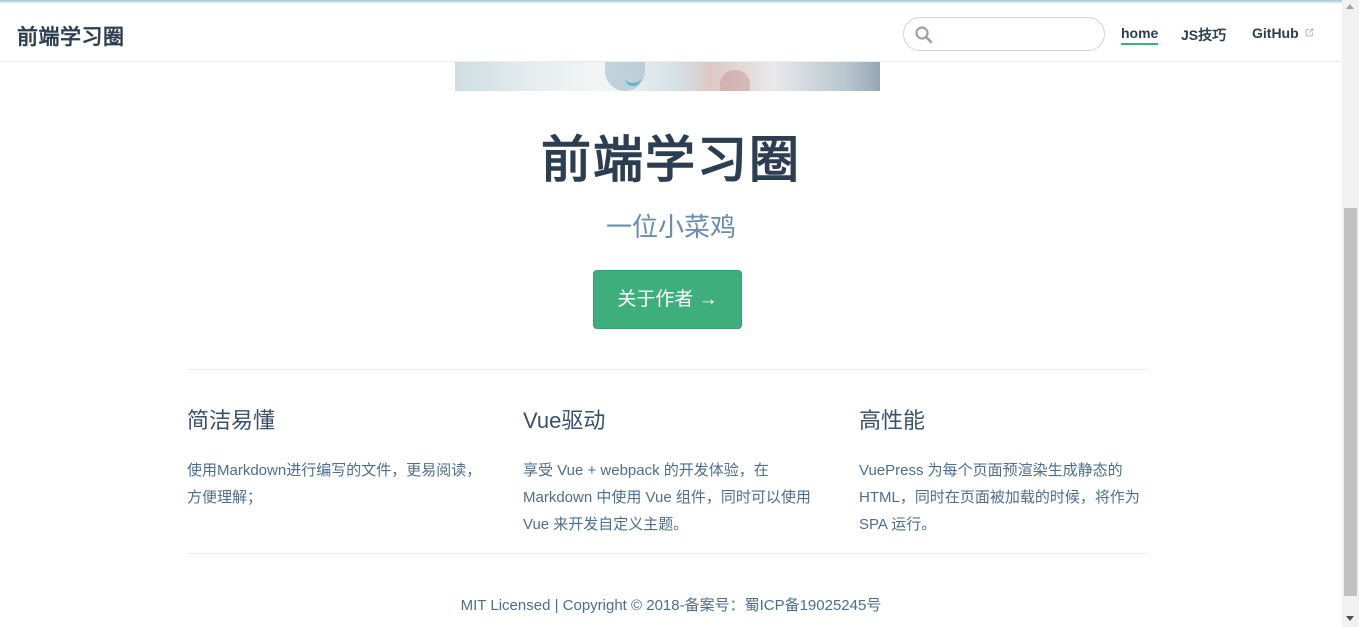 The height and width of the screenshot is (627, 1359). I want to click on hero-title: 前端学习圈, so click(671, 160).